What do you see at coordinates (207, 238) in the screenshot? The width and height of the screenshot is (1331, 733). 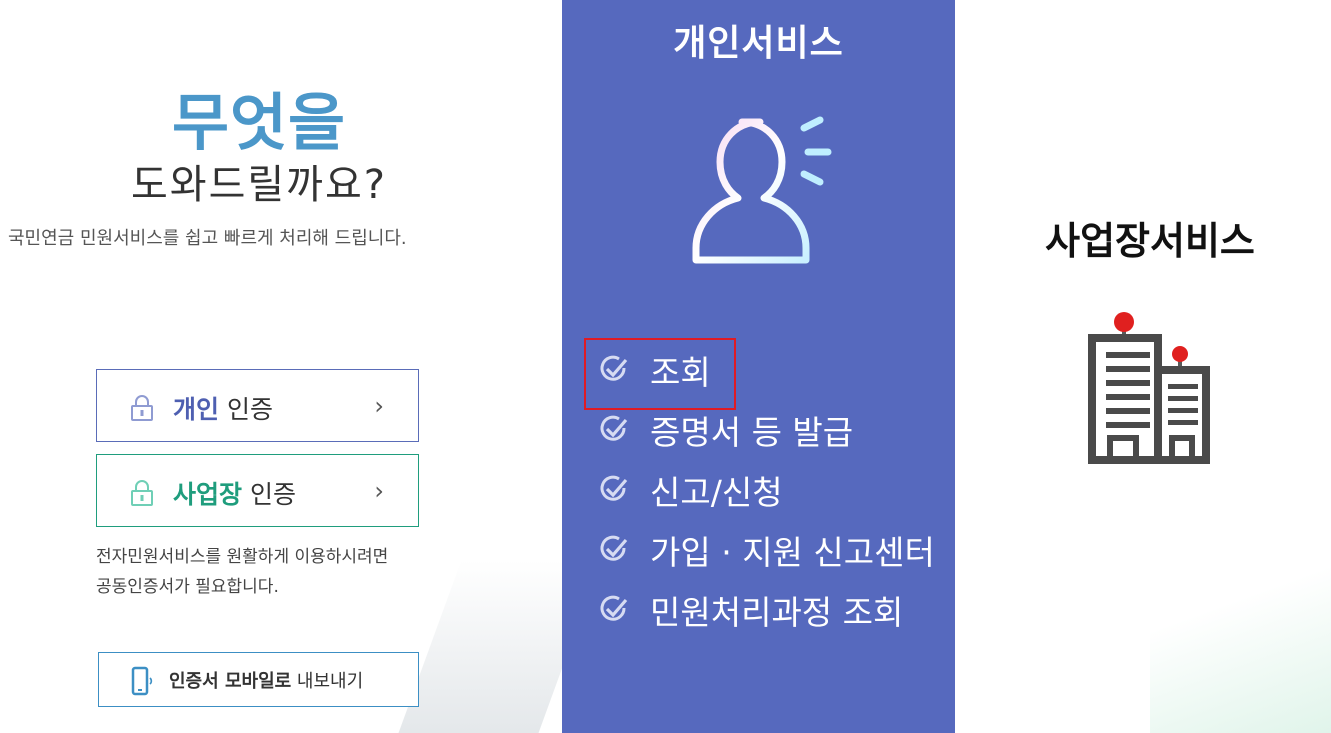 I see `subtitle: 국민연금 민원서비스를 쉽고 빠르게 처리해 드립니다.` at bounding box center [207, 238].